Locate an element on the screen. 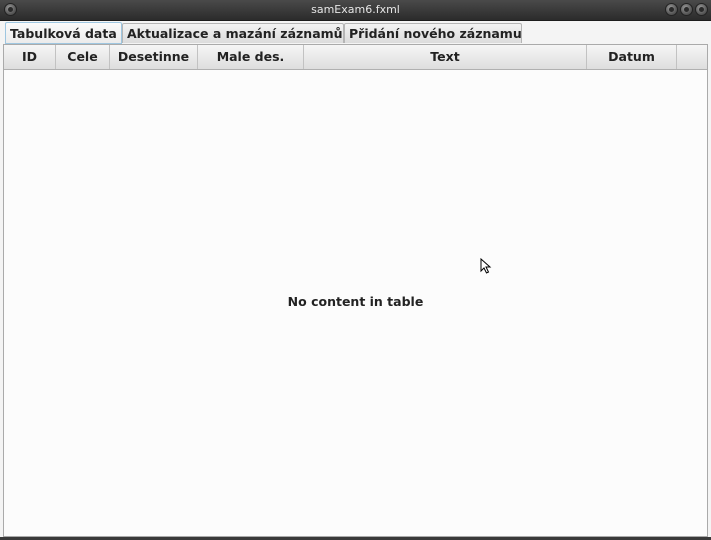  tab-pridani: Přidání nového záznamu is located at coordinates (433, 33).